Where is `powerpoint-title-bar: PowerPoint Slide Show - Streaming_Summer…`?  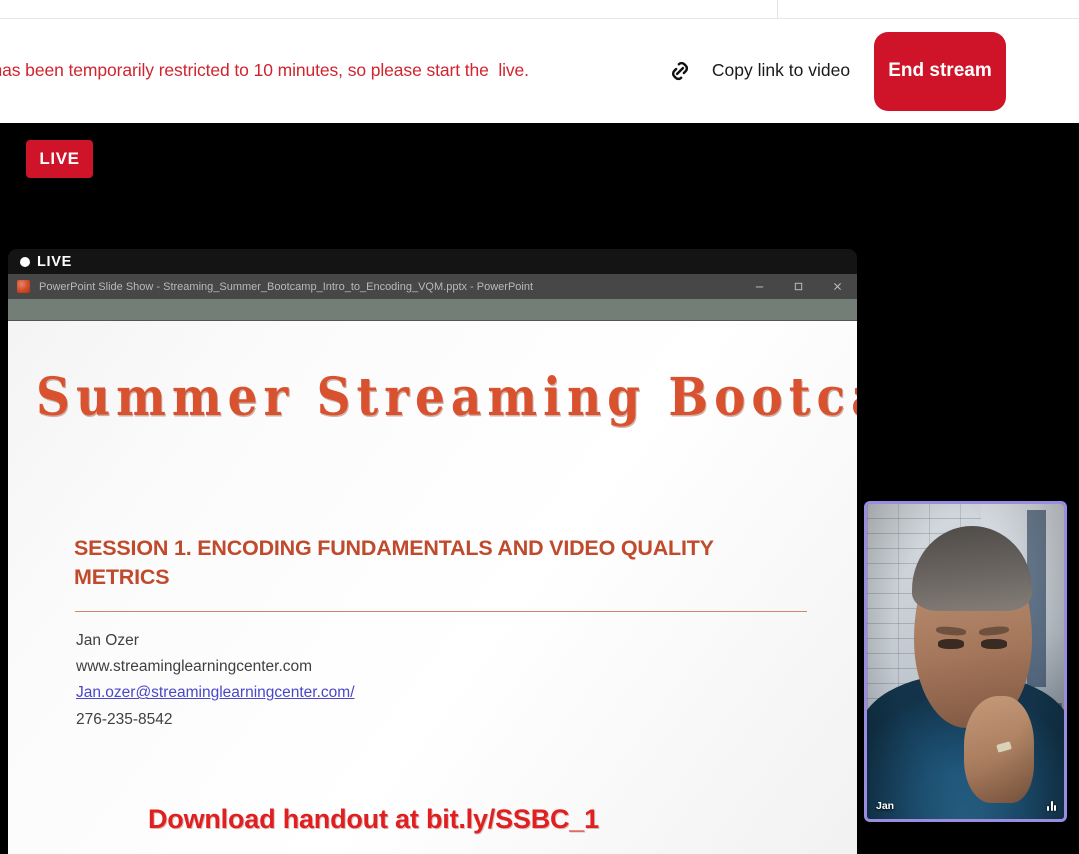 powerpoint-title-bar: PowerPoint Slide Show - Streaming_Summer… is located at coordinates (432, 286).